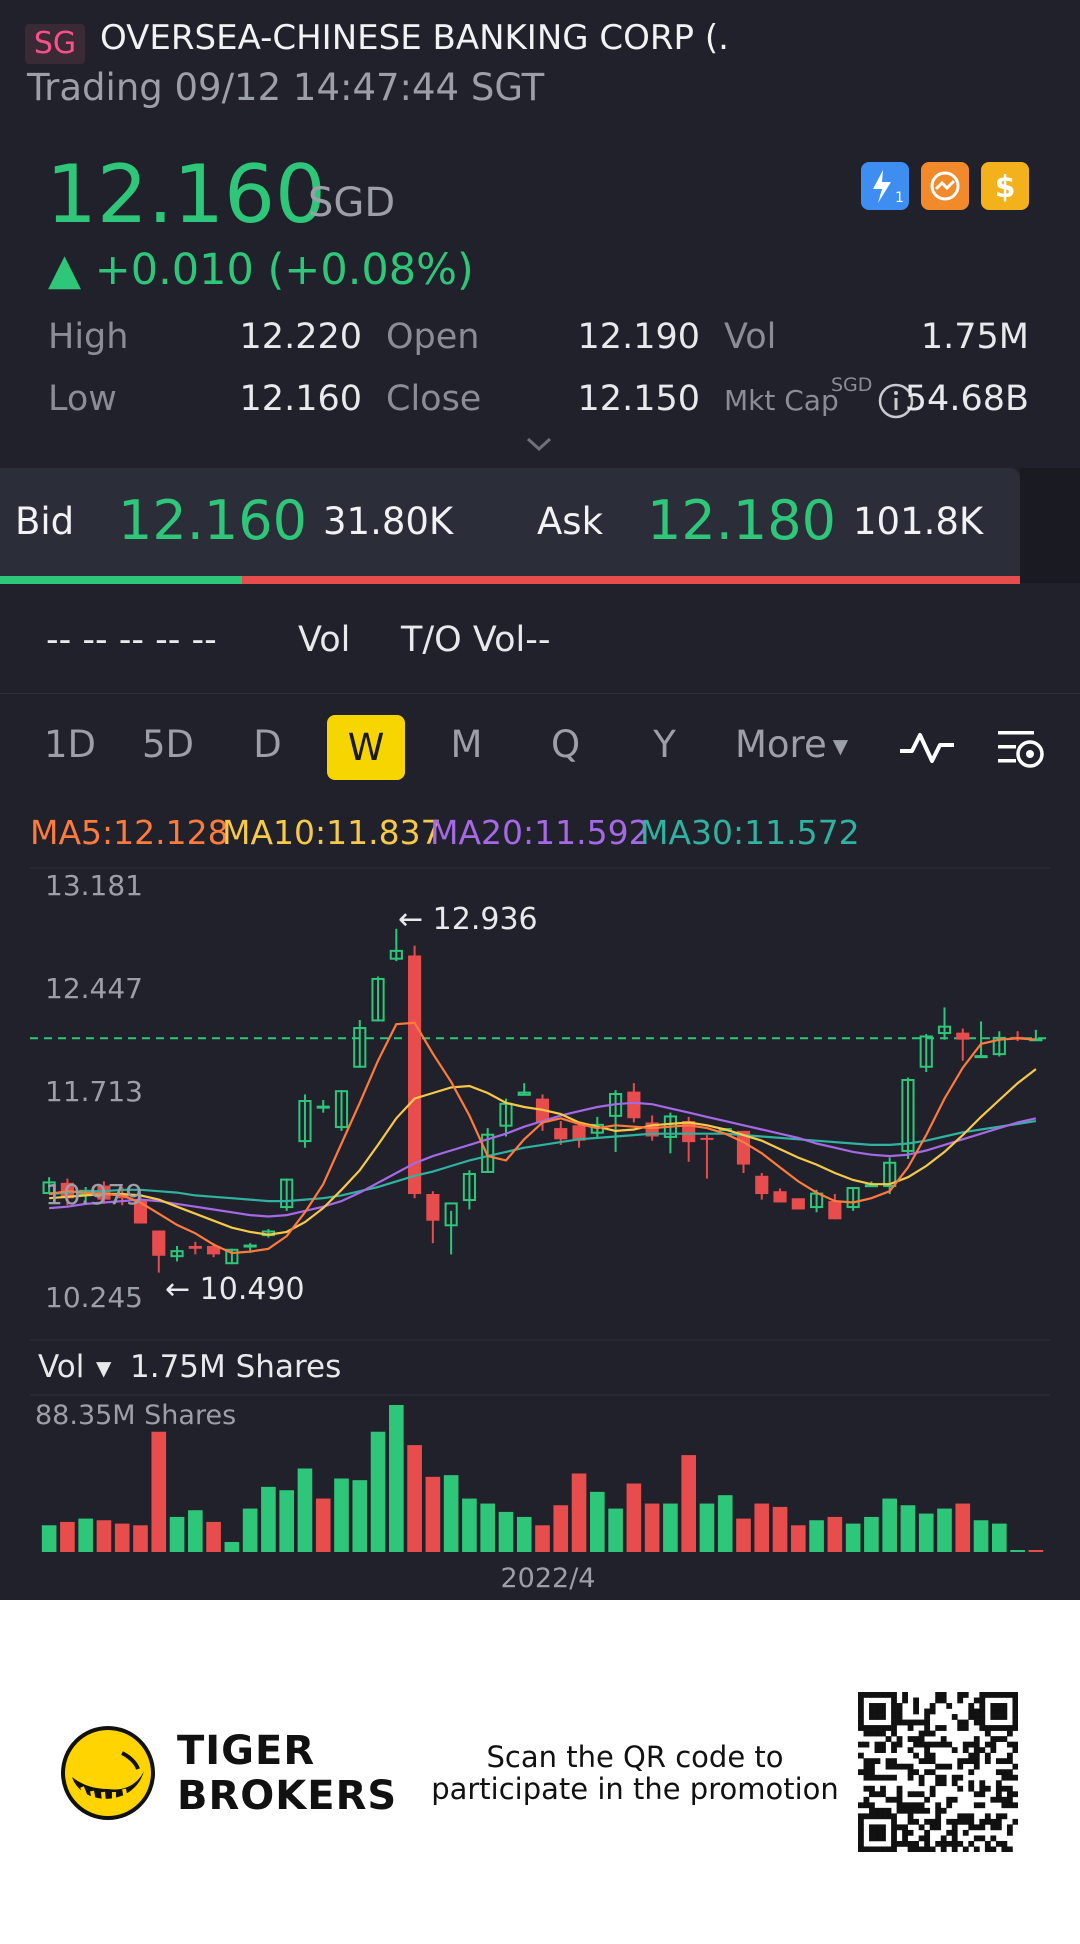  I want to click on turnover-vol-label: Vol, so click(324, 640).